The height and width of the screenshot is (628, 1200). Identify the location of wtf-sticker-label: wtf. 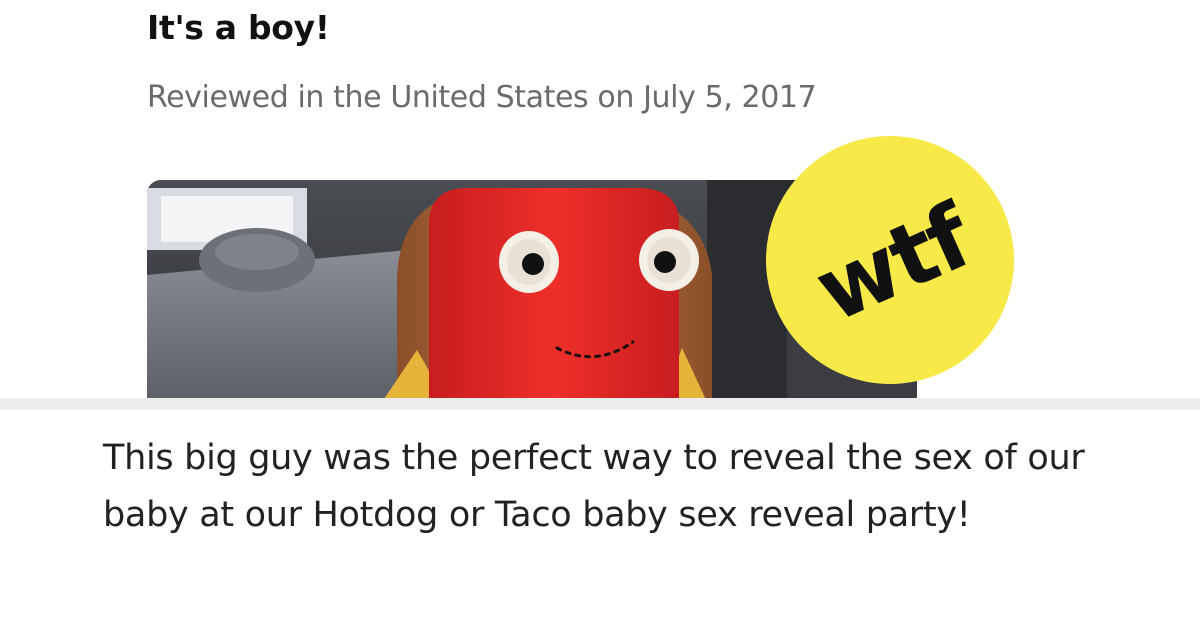
(893, 263).